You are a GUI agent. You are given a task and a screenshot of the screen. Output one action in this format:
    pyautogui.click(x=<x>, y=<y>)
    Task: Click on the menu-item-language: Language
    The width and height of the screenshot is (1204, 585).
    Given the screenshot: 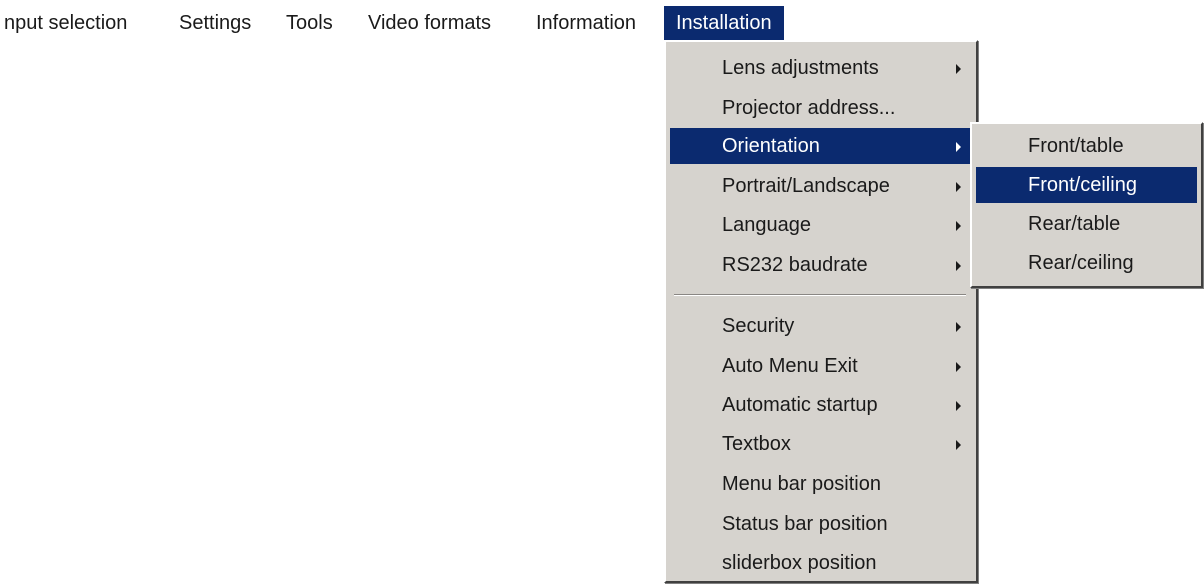 What is the action you would take?
    pyautogui.click(x=821, y=225)
    